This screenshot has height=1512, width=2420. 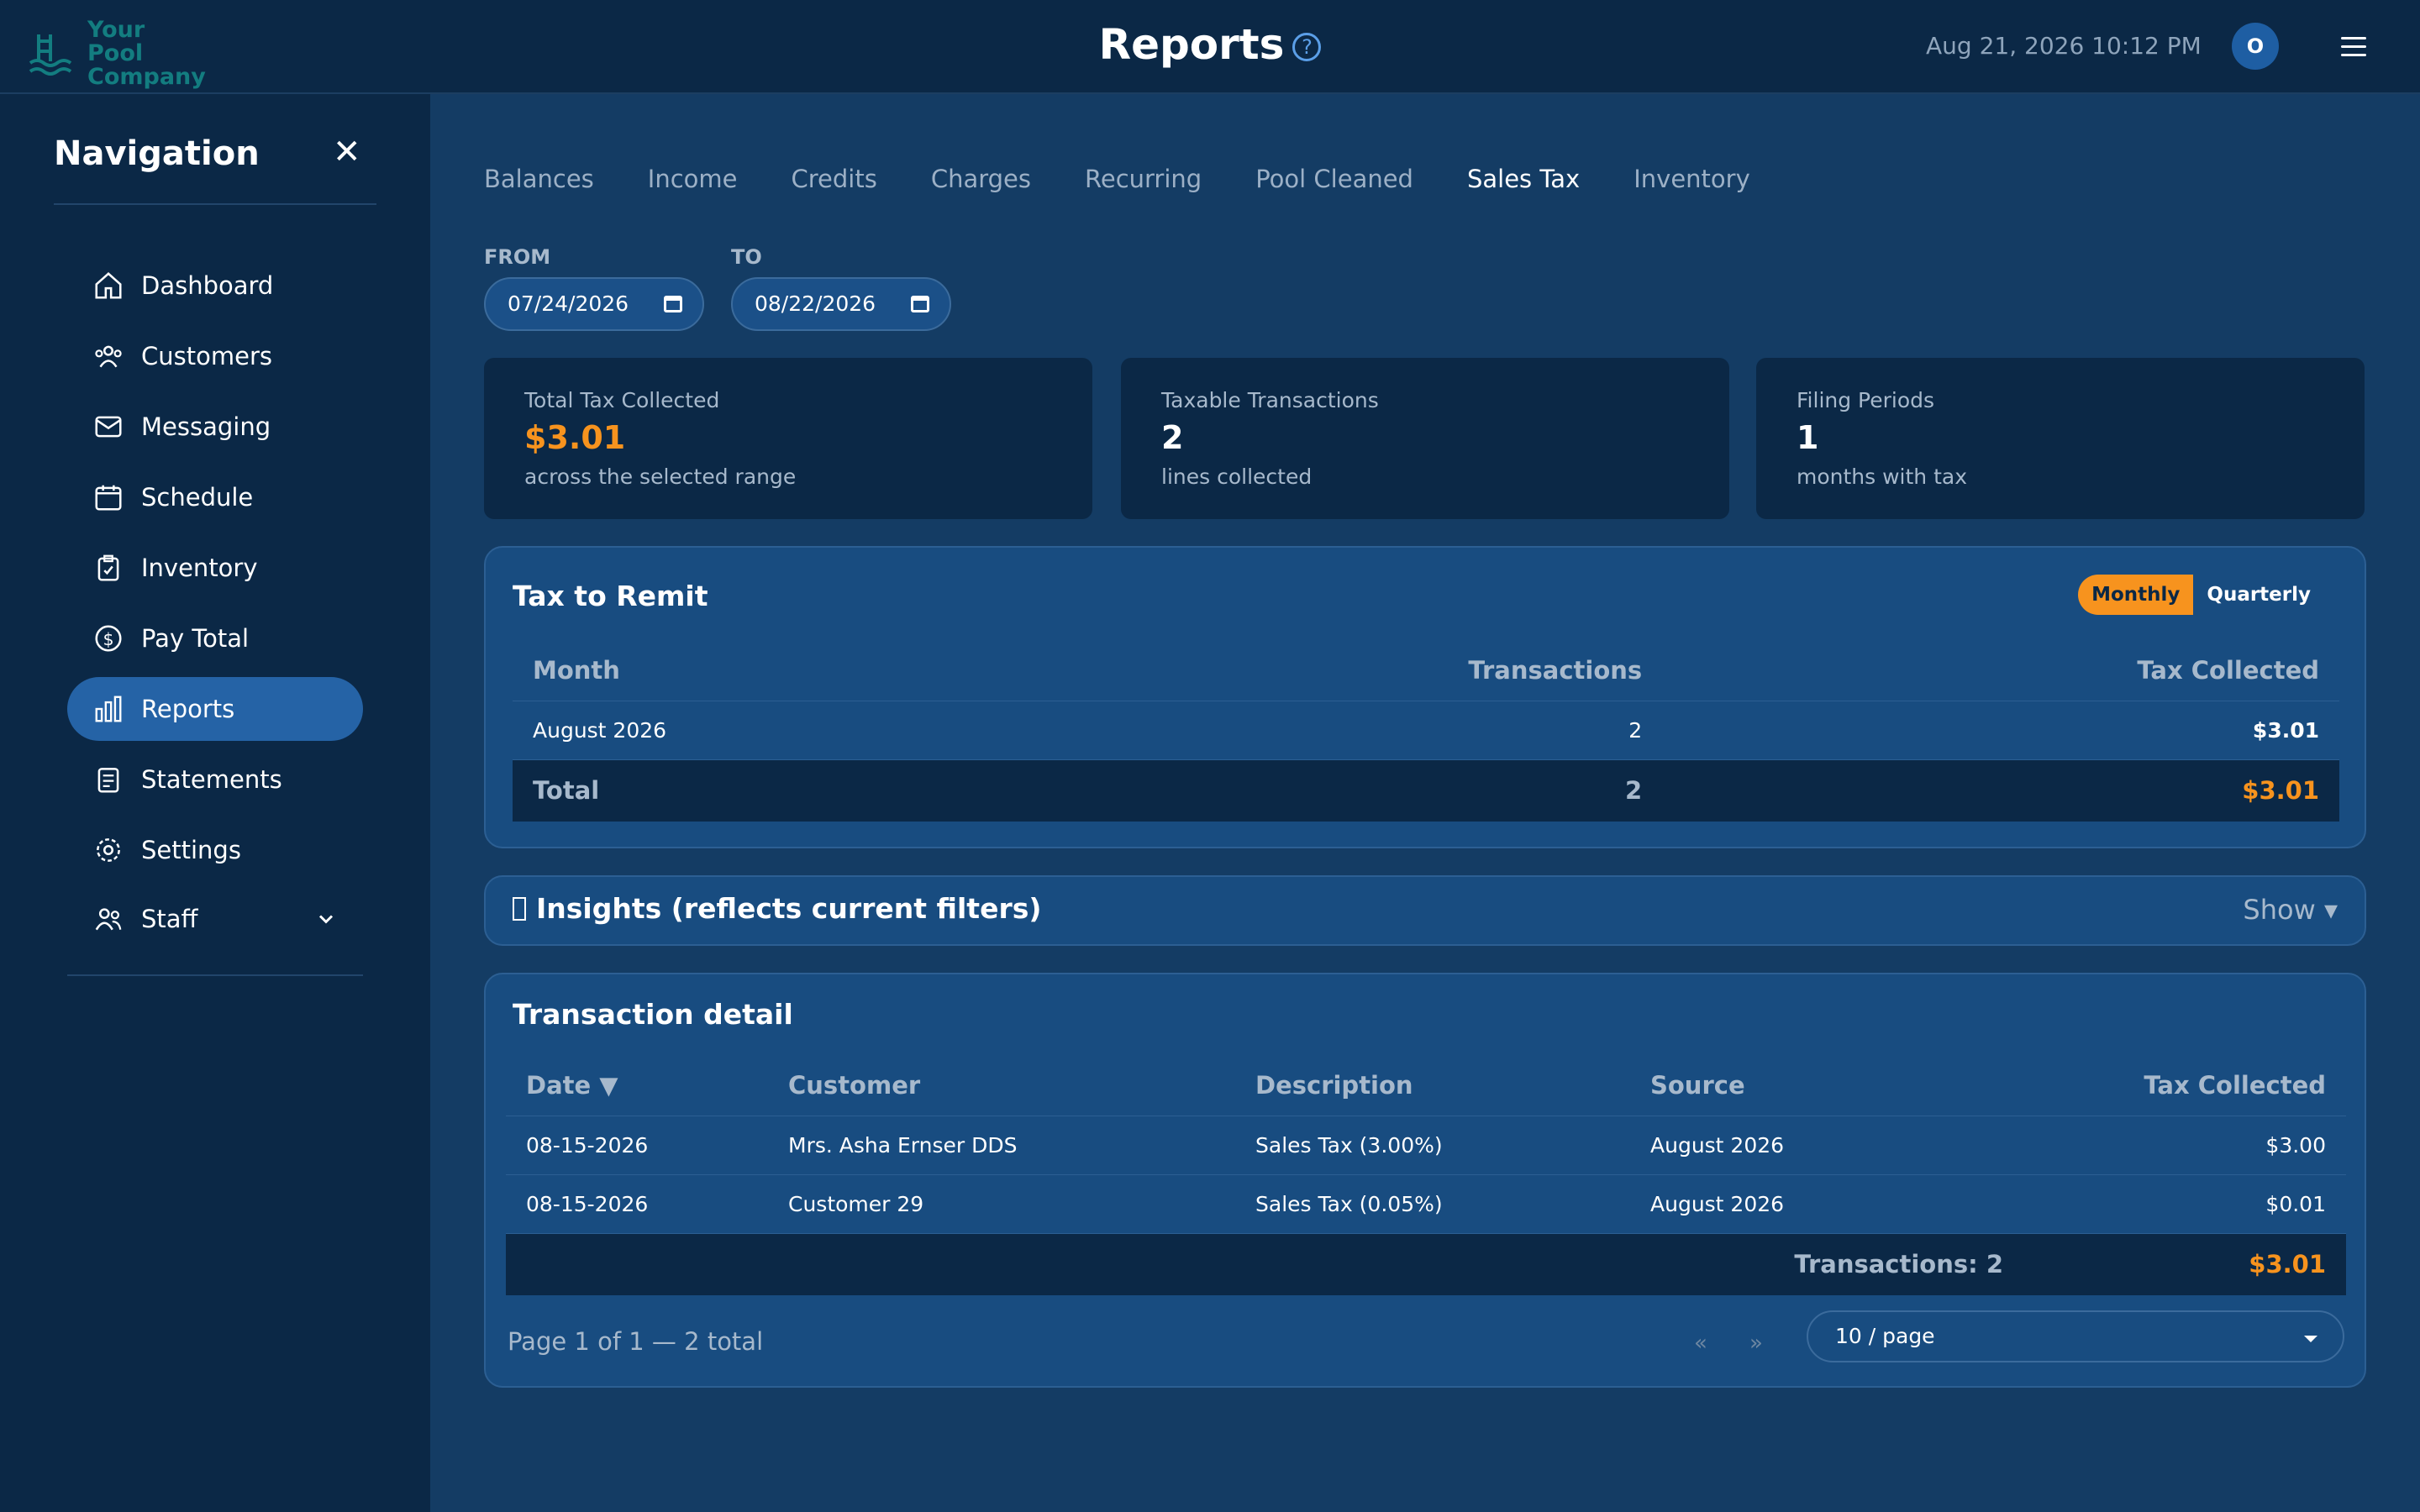 I want to click on gear-icon, so click(x=109, y=850).